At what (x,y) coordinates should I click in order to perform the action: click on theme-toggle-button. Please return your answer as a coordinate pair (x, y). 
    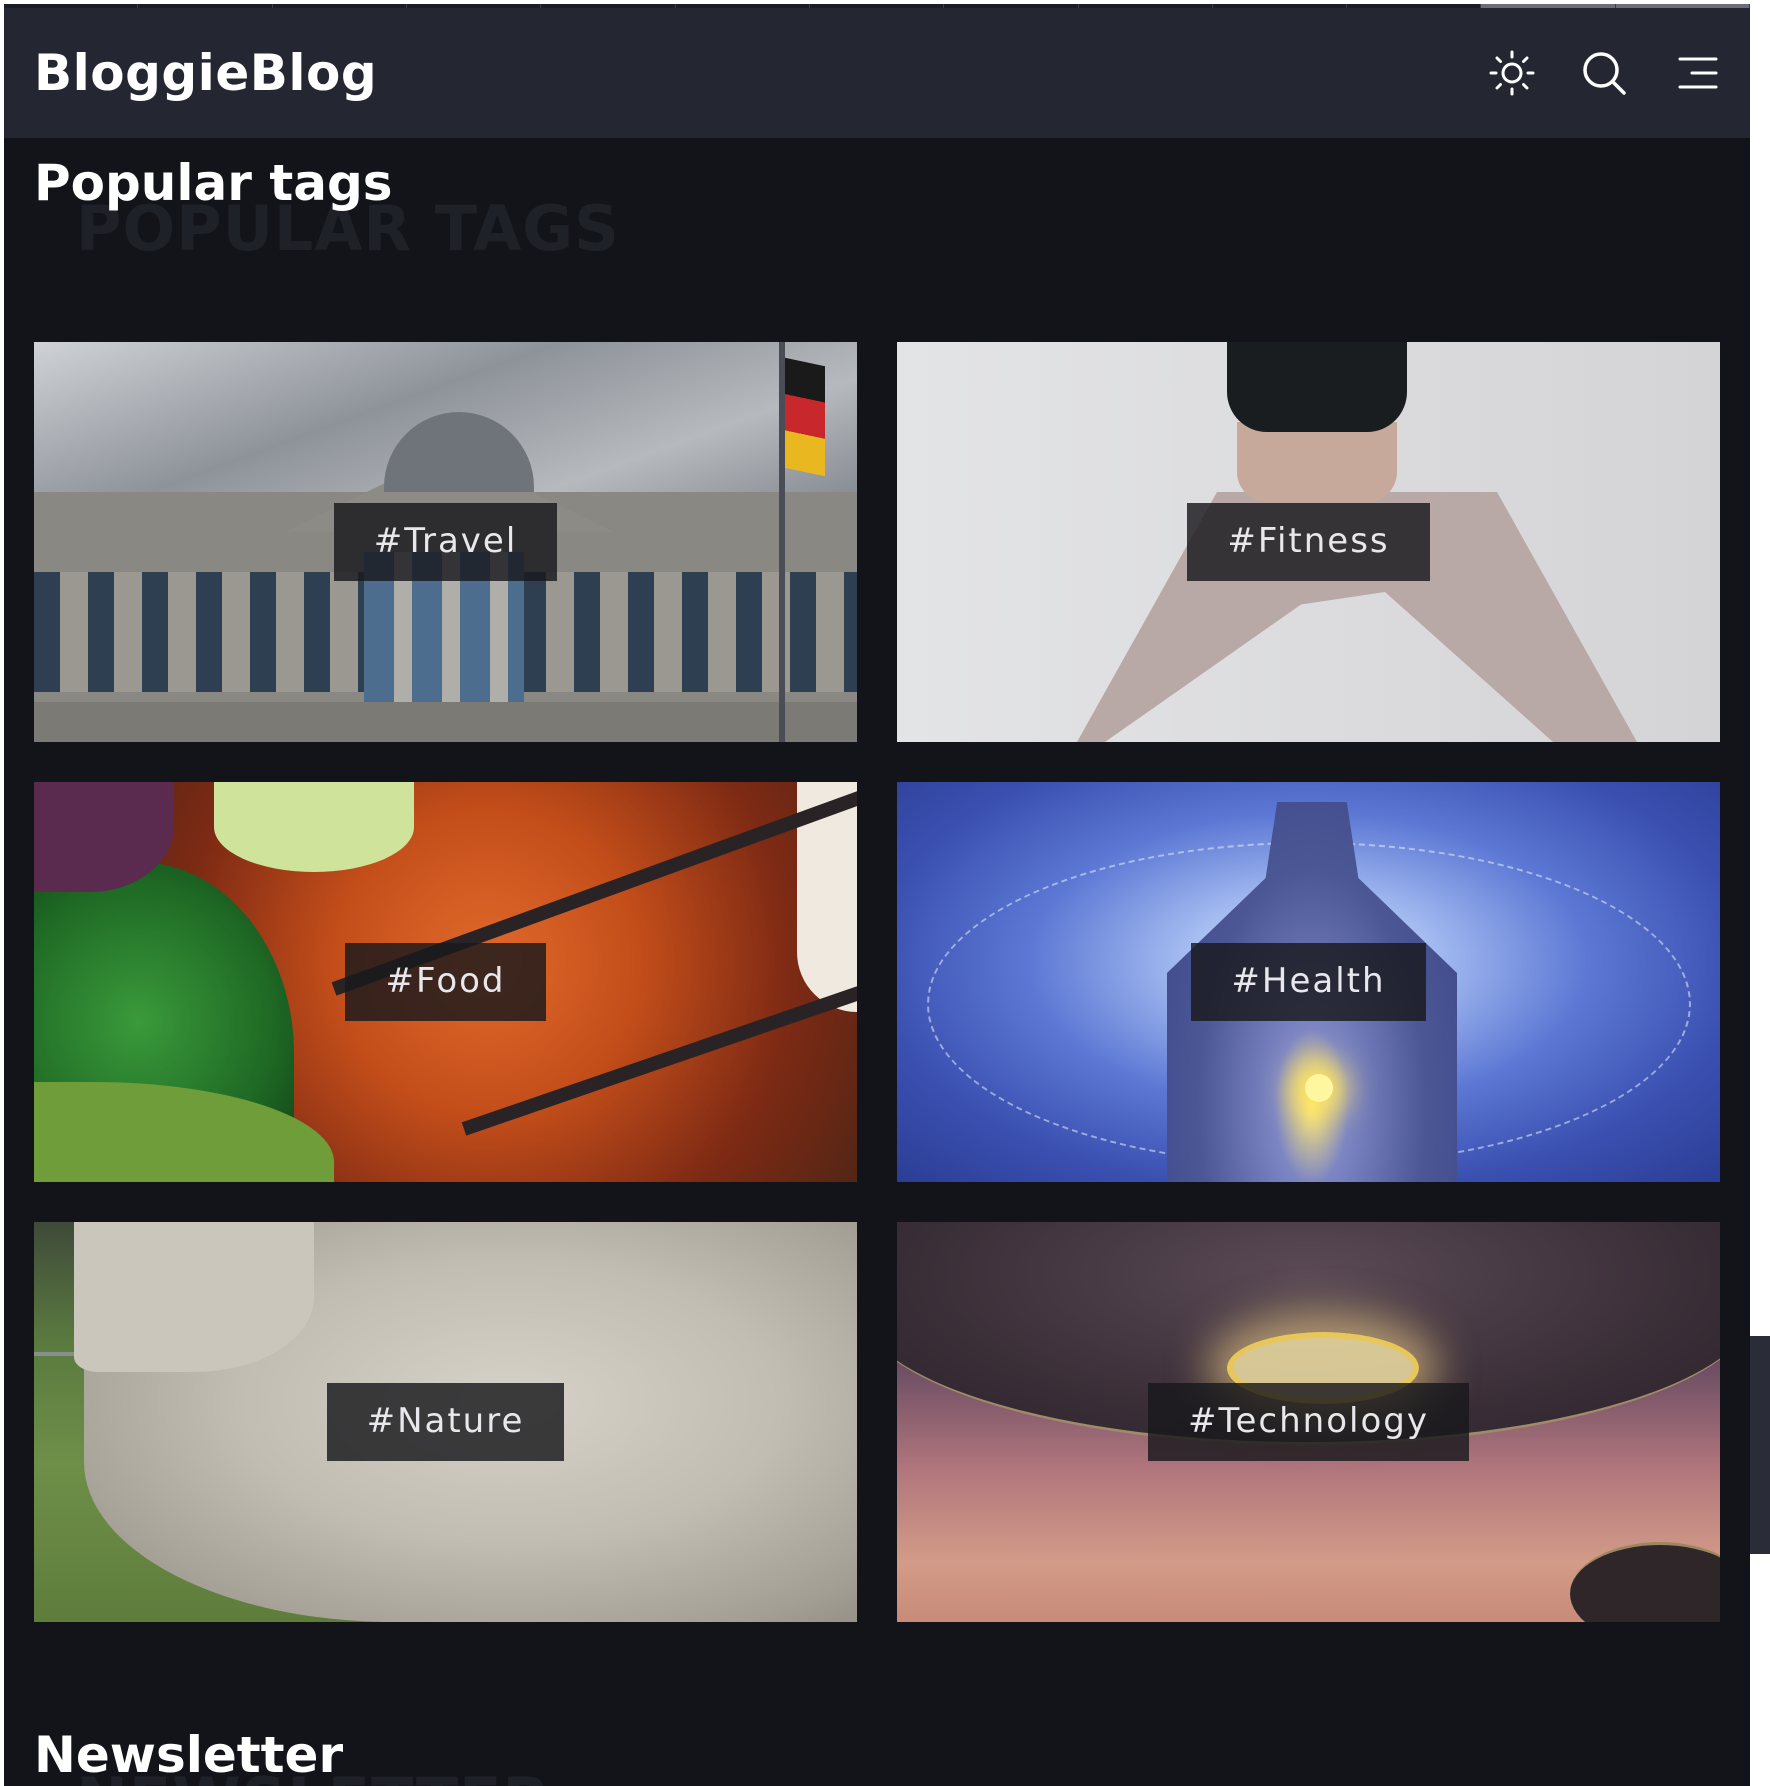
    Looking at the image, I should click on (1512, 73).